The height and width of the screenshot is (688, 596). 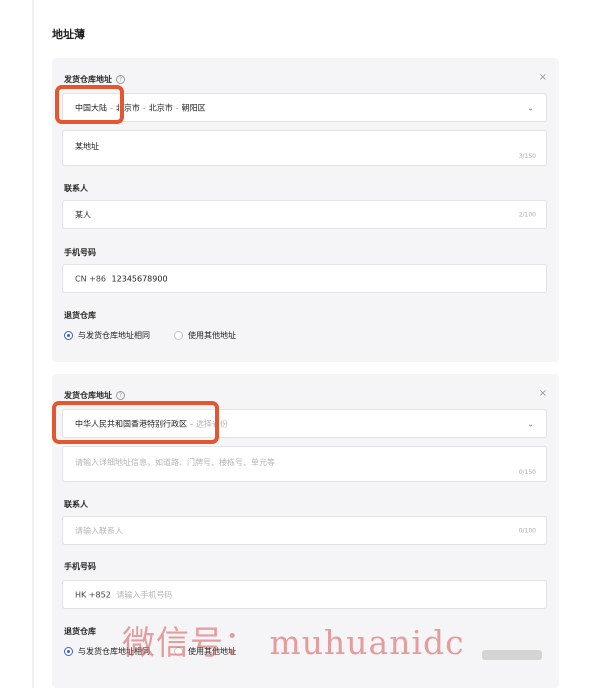 I want to click on return-option-other: 使用其他地址, so click(x=205, y=335).